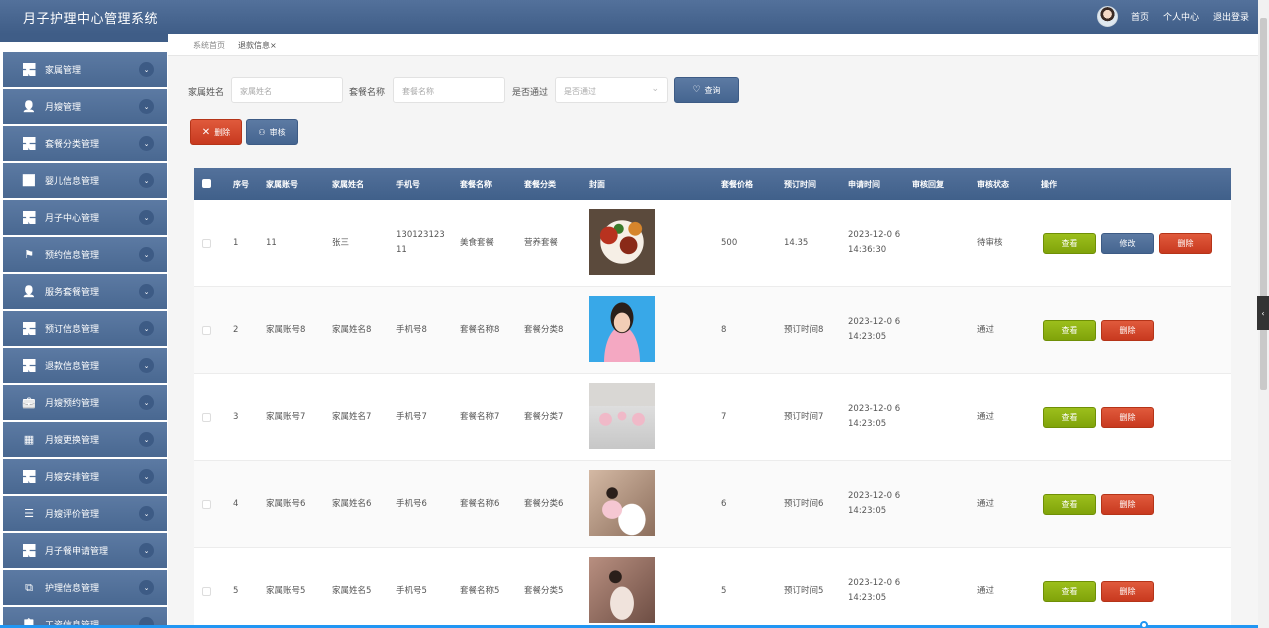  What do you see at coordinates (85, 143) in the screenshot?
I see `sidebar-item: 套餐分类管理 ⌄` at bounding box center [85, 143].